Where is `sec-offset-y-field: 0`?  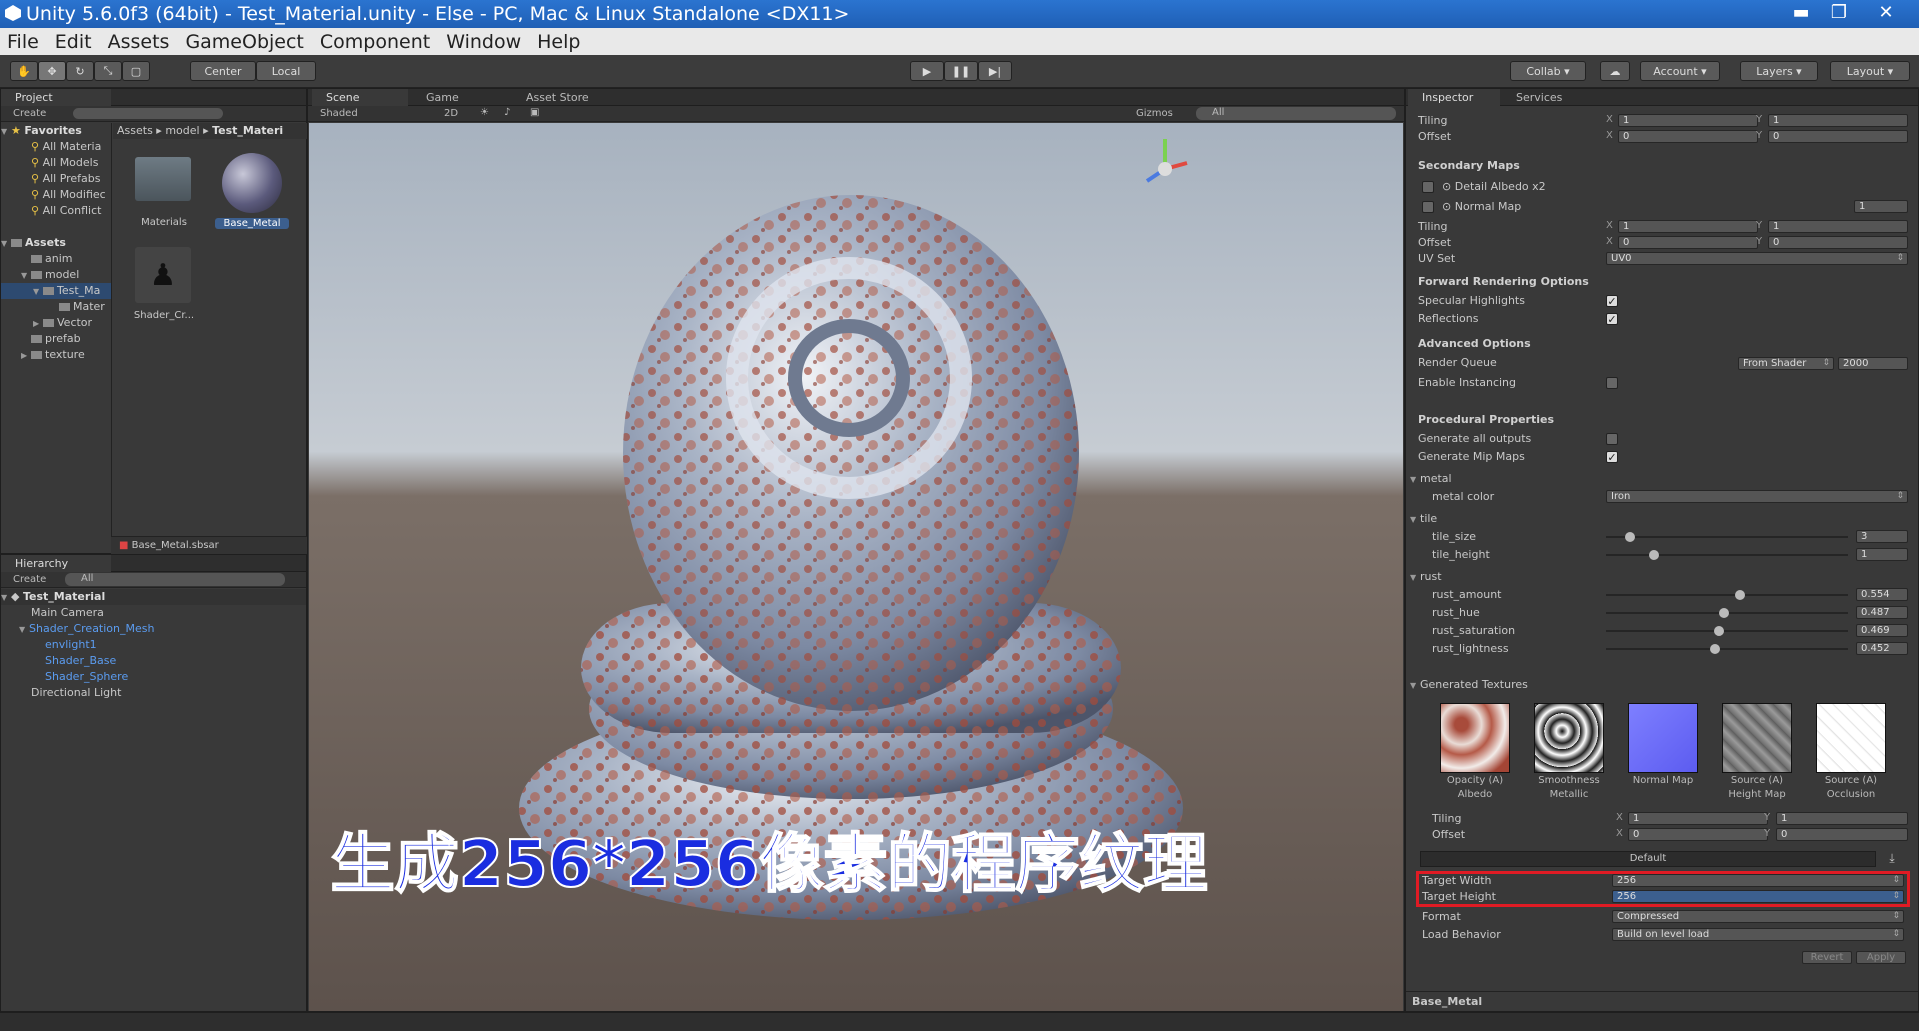
sec-offset-y-field: 0 is located at coordinates (1838, 242).